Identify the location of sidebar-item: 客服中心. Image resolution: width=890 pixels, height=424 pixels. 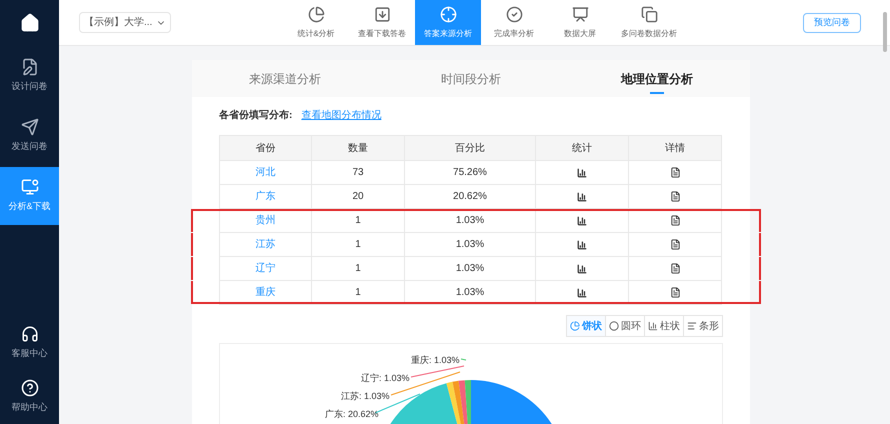
(29, 343).